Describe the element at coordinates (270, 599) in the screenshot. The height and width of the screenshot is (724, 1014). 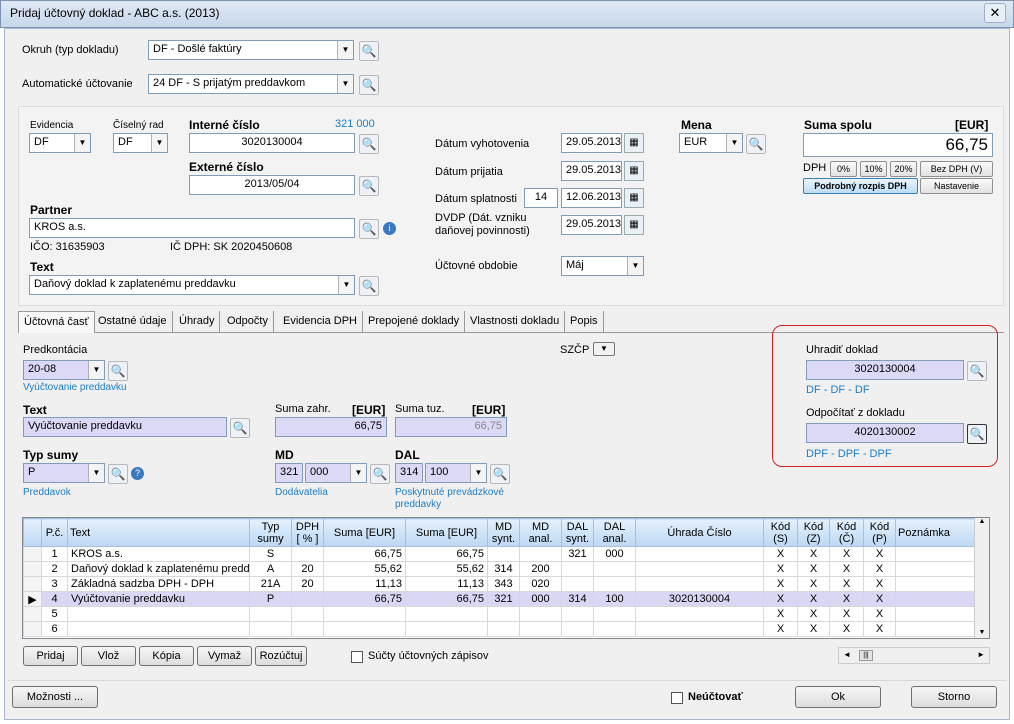
I see `table-cell: P` at that location.